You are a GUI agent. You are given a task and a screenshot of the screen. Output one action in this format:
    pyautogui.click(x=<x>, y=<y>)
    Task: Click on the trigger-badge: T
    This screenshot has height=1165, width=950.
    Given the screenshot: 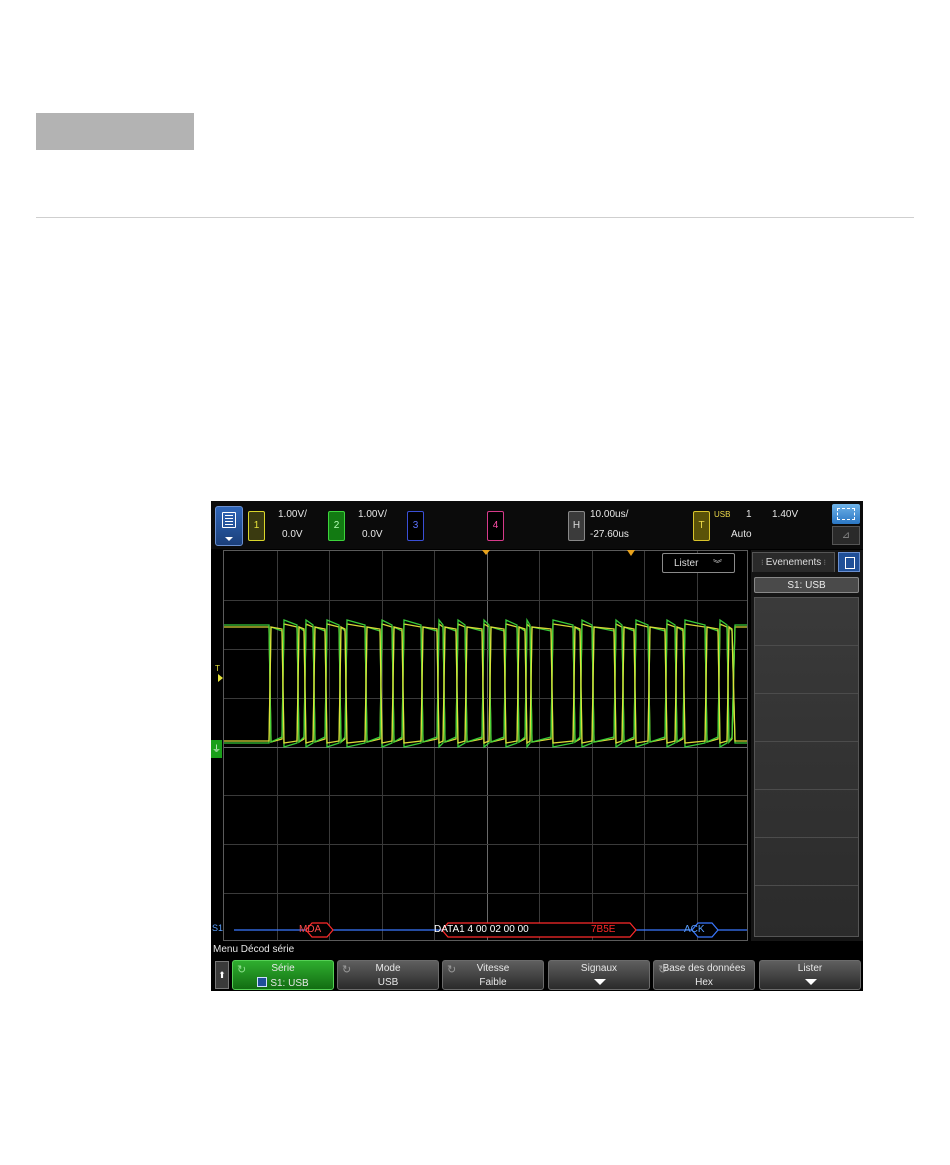 What is the action you would take?
    pyautogui.click(x=701, y=526)
    